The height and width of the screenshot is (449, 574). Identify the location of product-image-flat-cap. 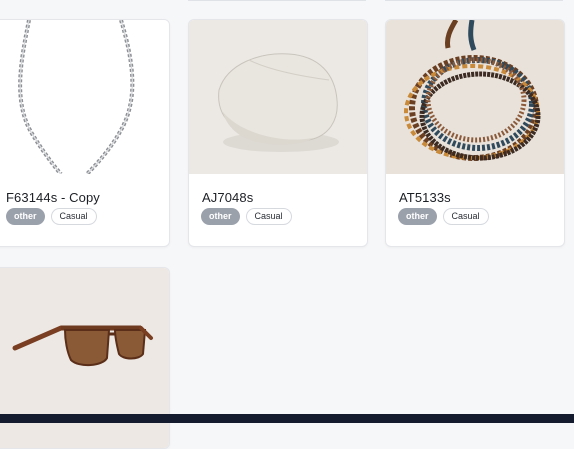
(278, 97).